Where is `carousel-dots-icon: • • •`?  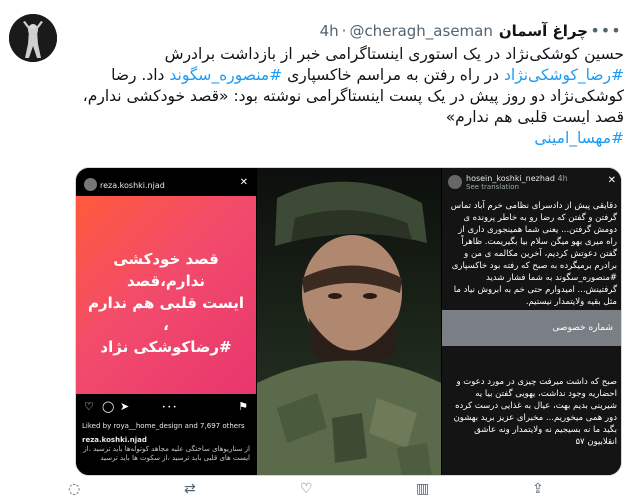
carousel-dots-icon: • • • is located at coordinates (169, 407).